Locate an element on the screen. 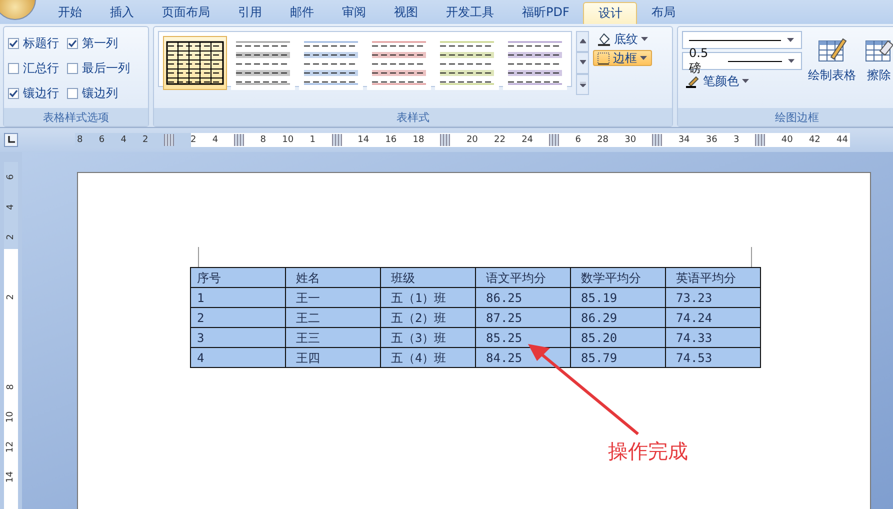  checkbox-label: 镶边行 is located at coordinates (41, 93).